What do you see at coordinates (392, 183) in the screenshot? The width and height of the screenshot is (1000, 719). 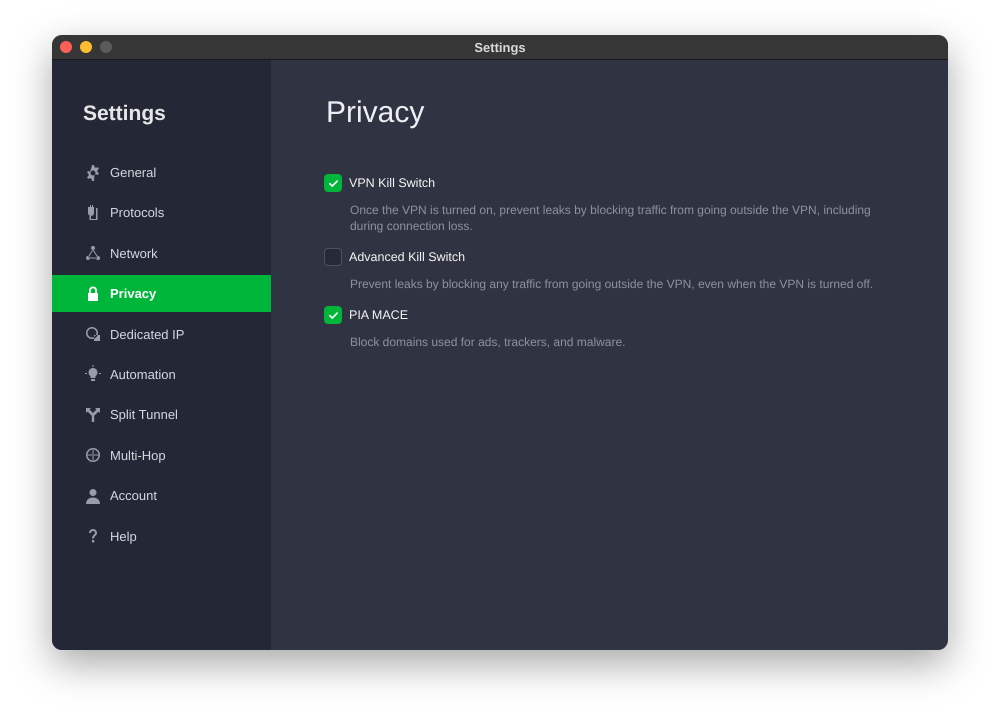 I see `option-label: VPN Kill Switch` at bounding box center [392, 183].